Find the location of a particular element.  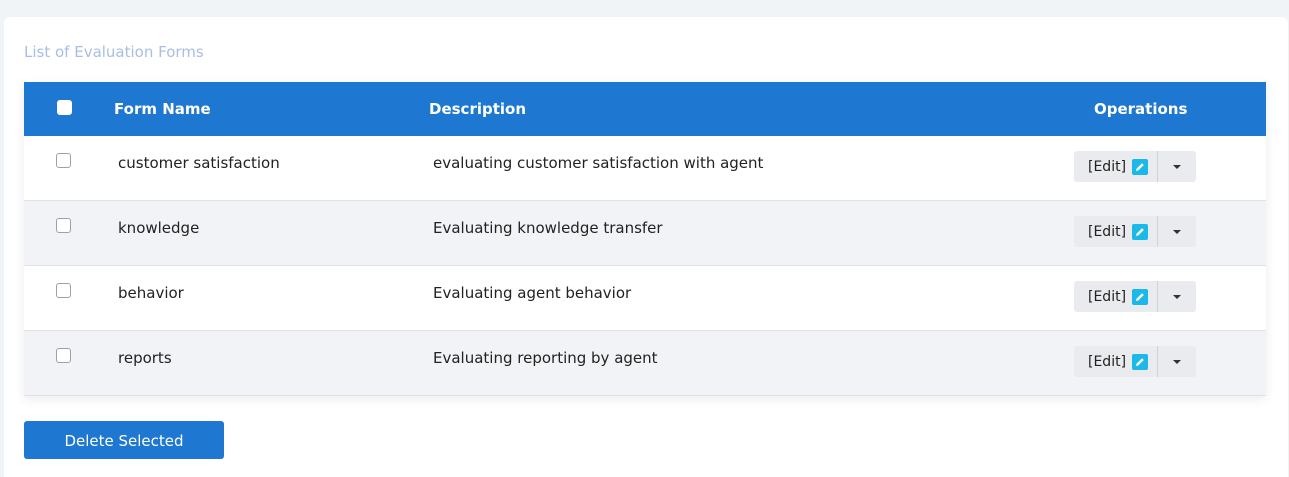

select-all-checkbox is located at coordinates (64, 107).